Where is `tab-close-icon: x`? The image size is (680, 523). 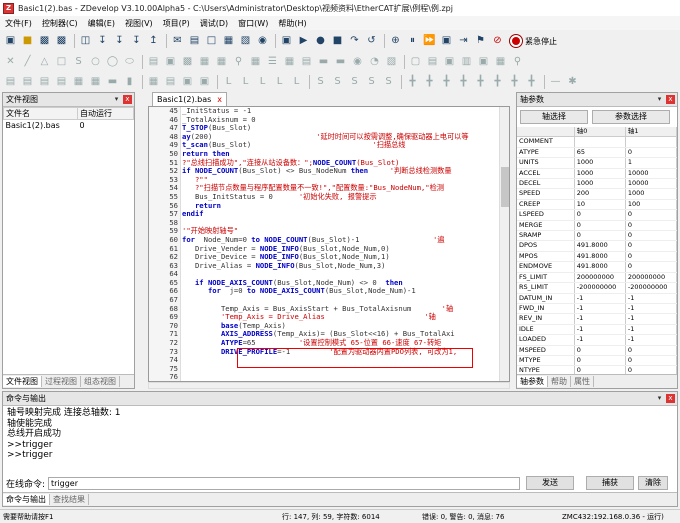 tab-close-icon: x is located at coordinates (219, 99).